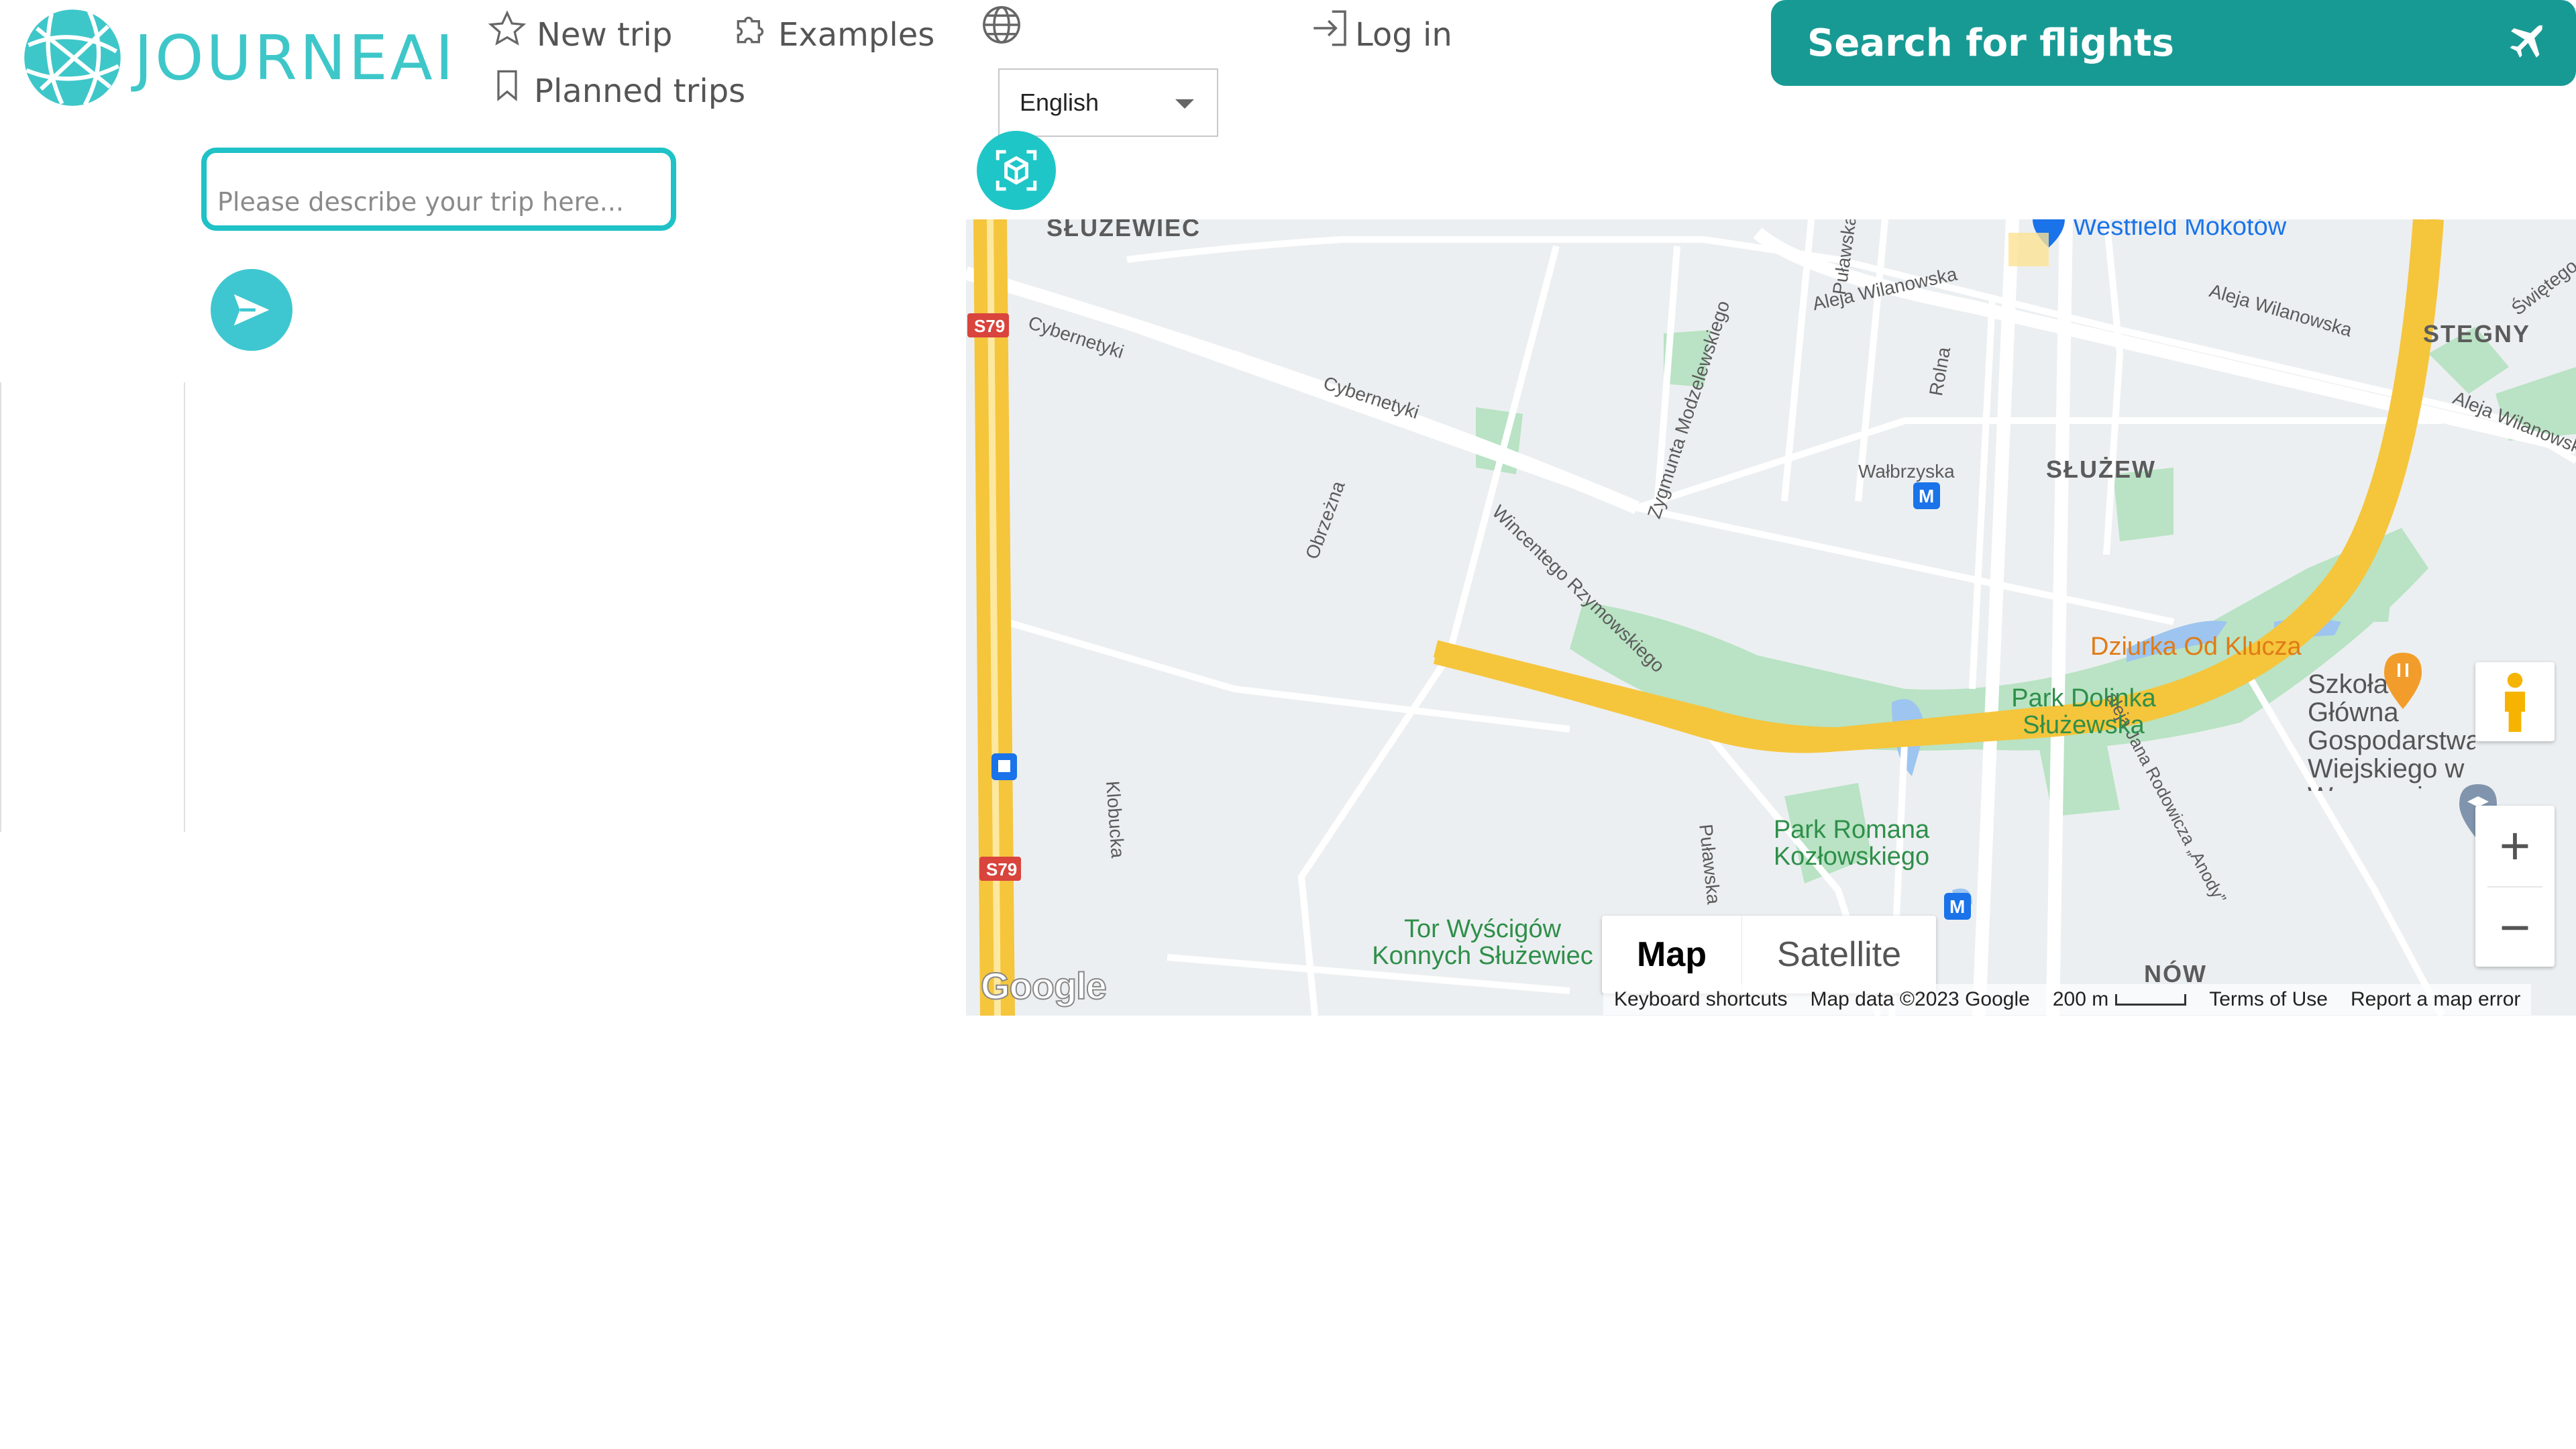  What do you see at coordinates (1403, 35) in the screenshot?
I see `nav-login-label: Log in` at bounding box center [1403, 35].